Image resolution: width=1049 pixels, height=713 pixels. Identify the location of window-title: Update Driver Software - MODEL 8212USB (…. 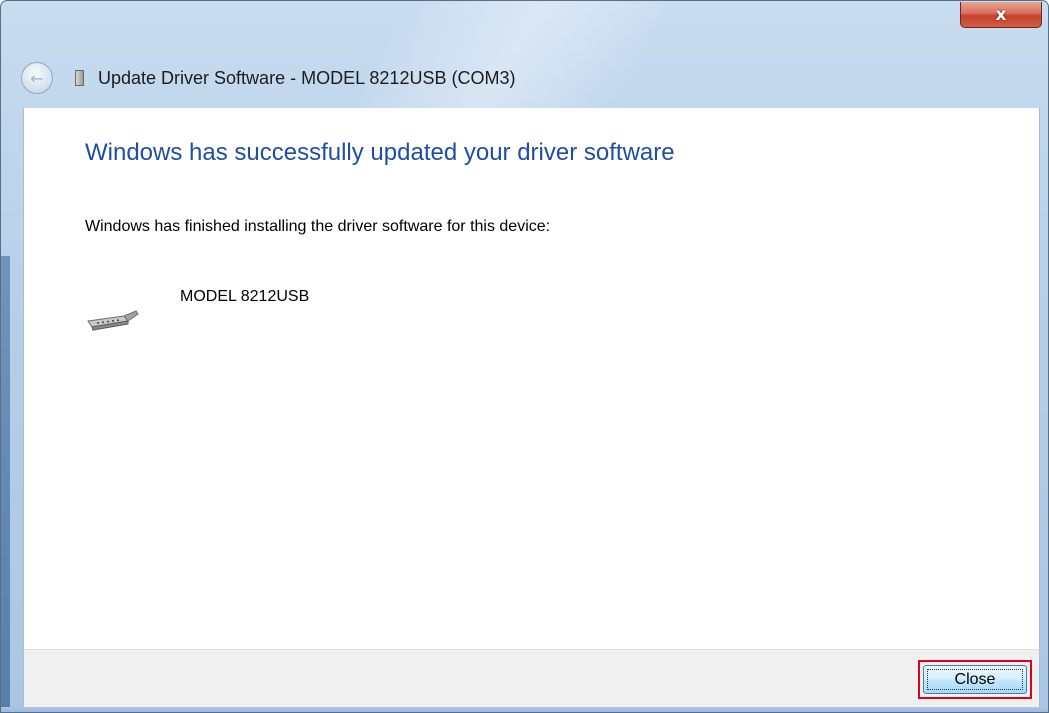
(307, 77).